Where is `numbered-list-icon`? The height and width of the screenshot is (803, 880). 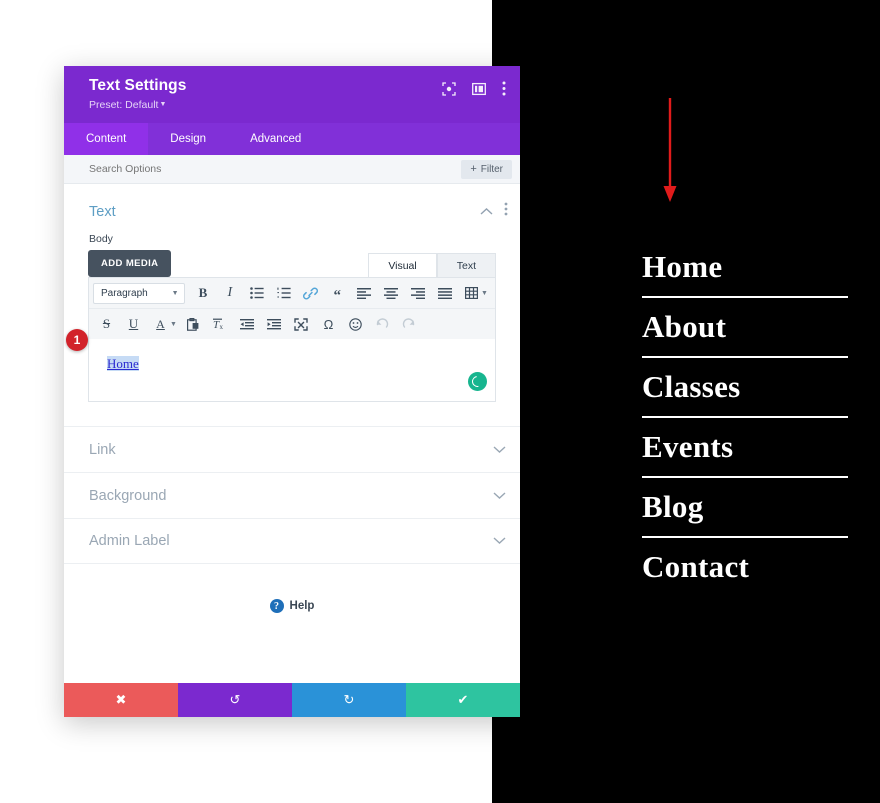
numbered-list-icon is located at coordinates (283, 293).